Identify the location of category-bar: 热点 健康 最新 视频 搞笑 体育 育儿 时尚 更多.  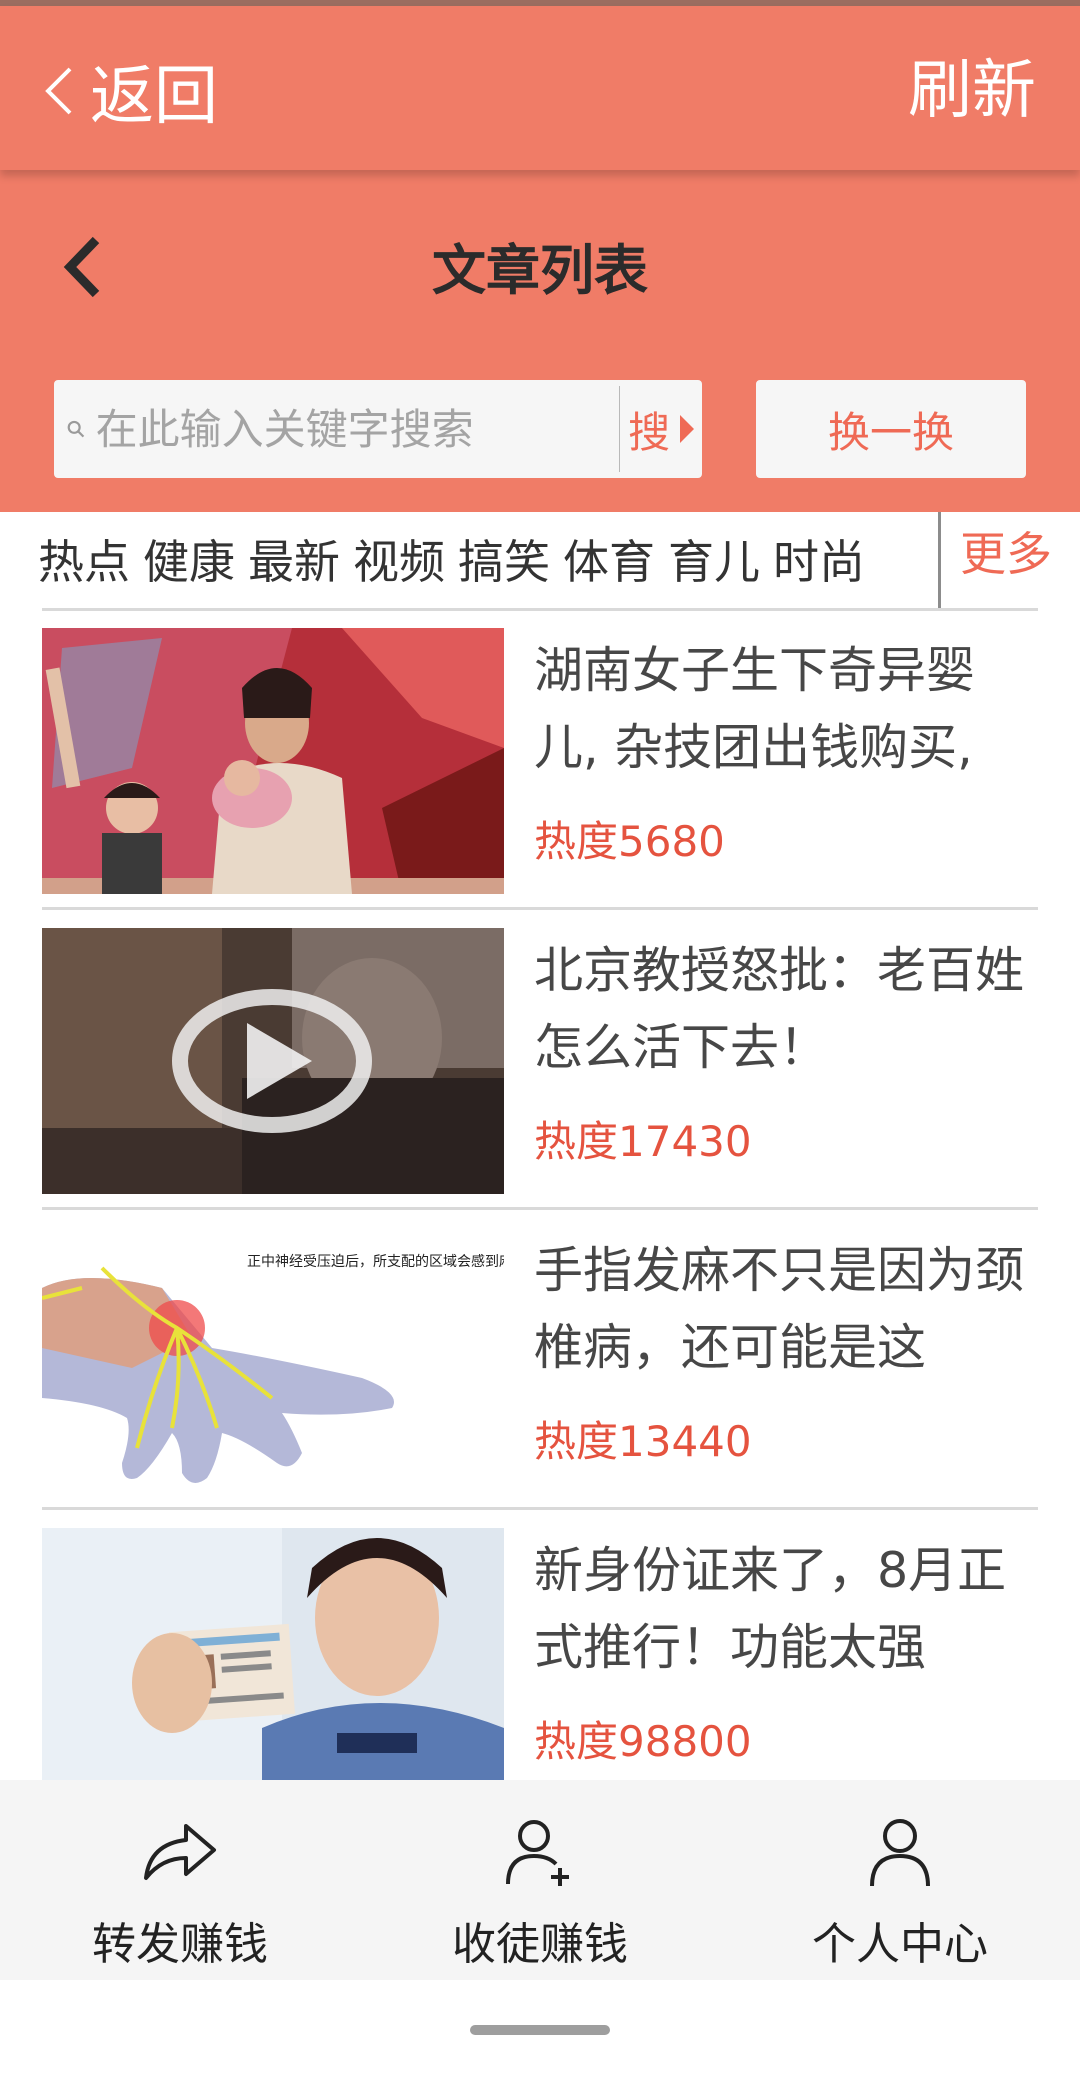
(540, 560).